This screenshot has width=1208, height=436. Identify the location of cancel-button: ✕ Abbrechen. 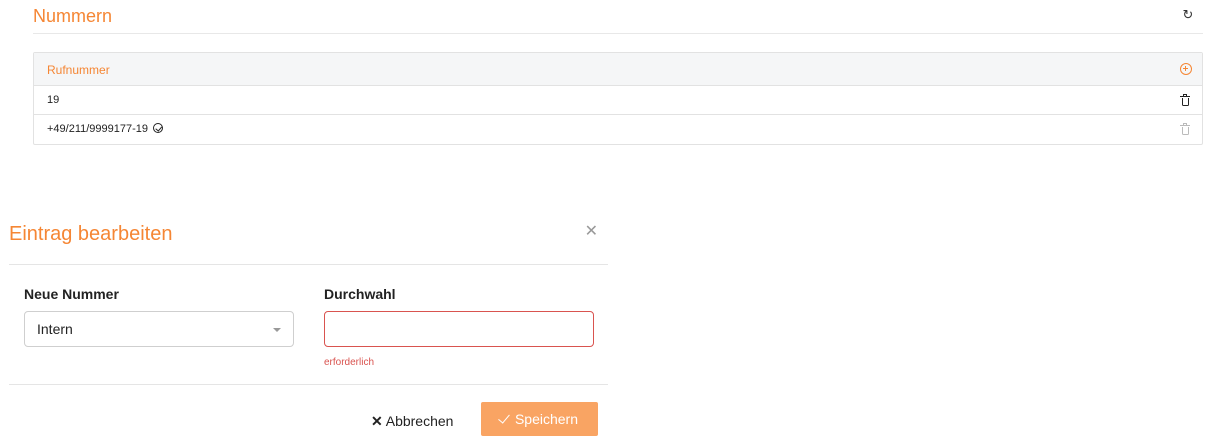
(412, 421).